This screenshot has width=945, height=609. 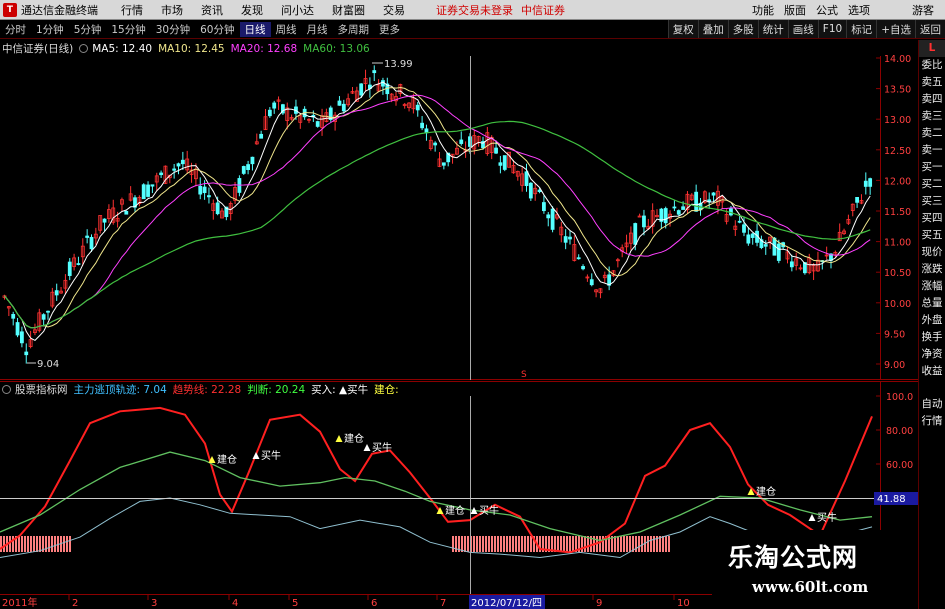 What do you see at coordinates (394, 10) in the screenshot?
I see `menu-item-trade: 交易` at bounding box center [394, 10].